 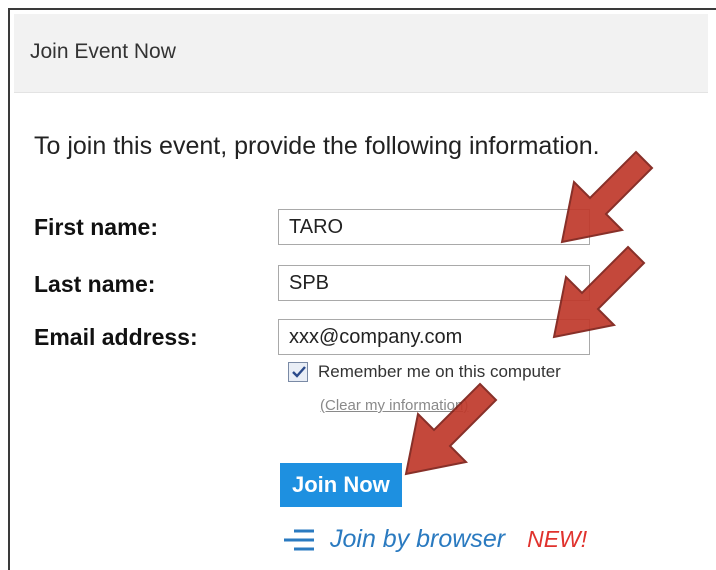 What do you see at coordinates (103, 51) in the screenshot?
I see `panel-title: Join Event Now` at bounding box center [103, 51].